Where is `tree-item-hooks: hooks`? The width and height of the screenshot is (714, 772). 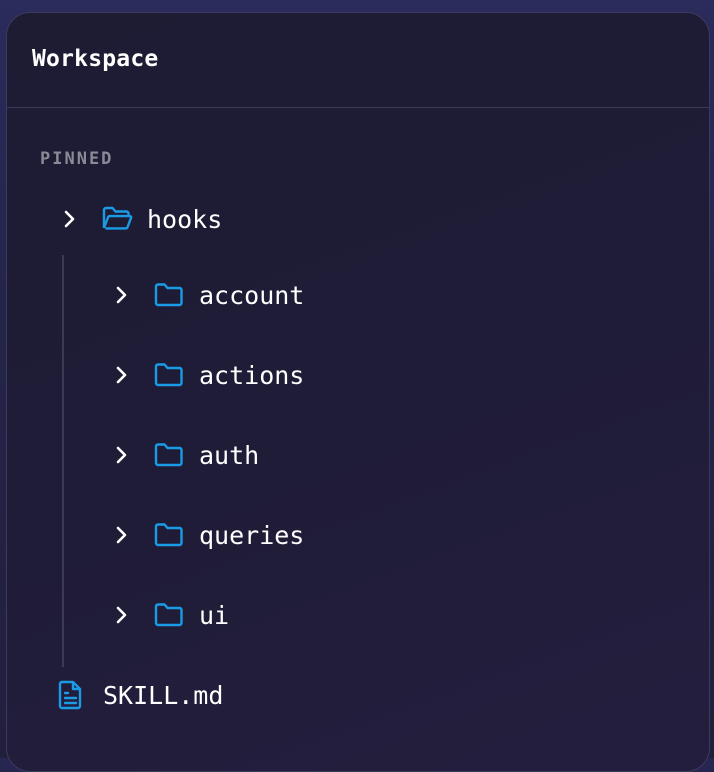
tree-item-hooks: hooks is located at coordinates (139, 219).